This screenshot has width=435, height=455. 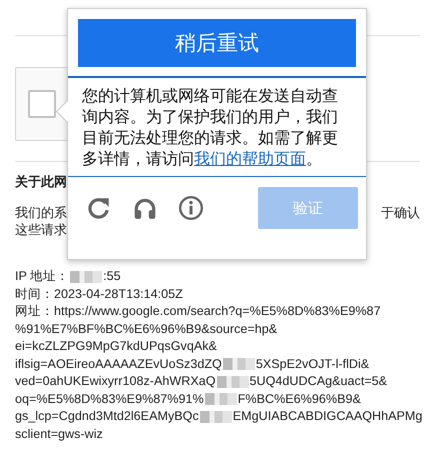 I want to click on body-text: 于确认, so click(x=400, y=212).